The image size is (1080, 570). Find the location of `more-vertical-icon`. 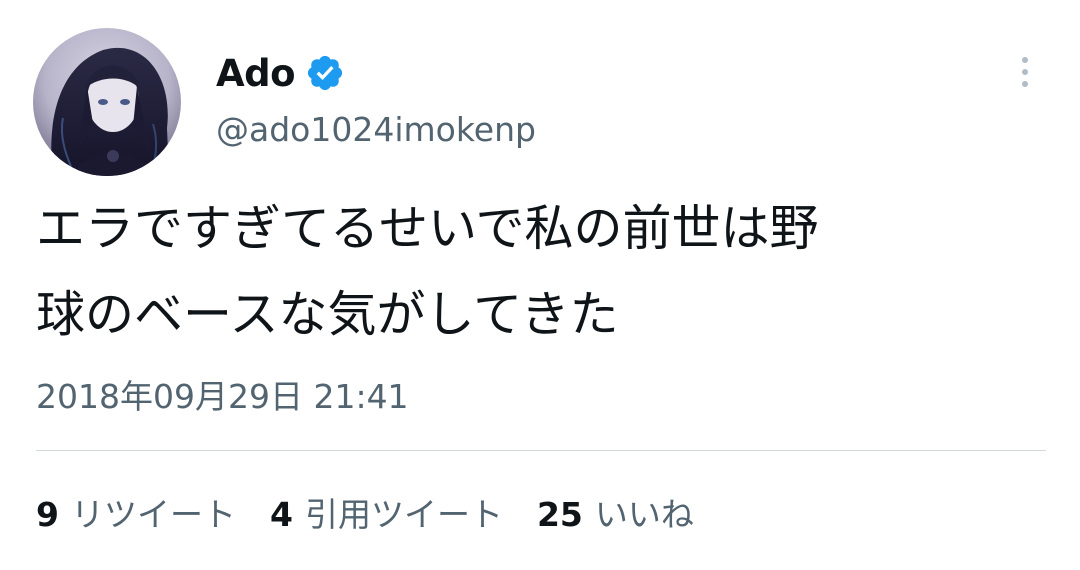

more-vertical-icon is located at coordinates (1025, 72).